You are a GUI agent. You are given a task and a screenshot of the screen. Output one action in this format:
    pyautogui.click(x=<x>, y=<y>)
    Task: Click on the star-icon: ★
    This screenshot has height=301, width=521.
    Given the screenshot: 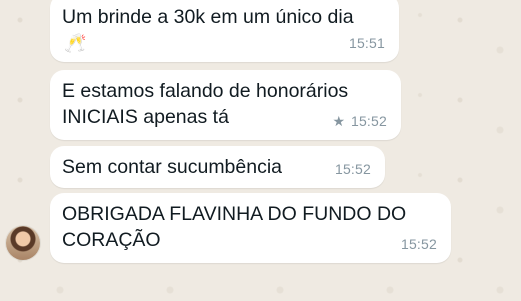 What is the action you would take?
    pyautogui.click(x=338, y=121)
    